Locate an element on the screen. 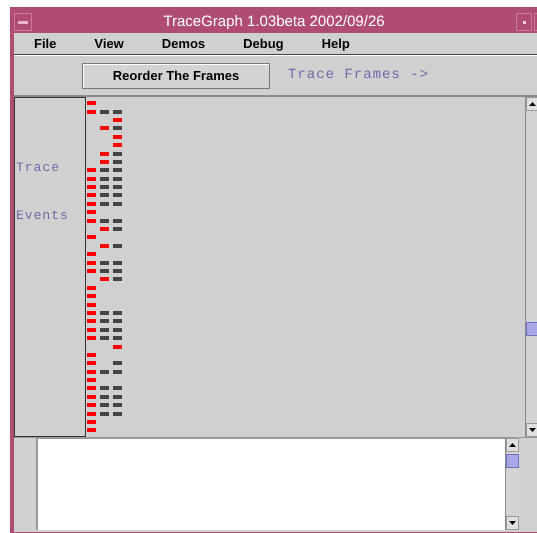 The width and height of the screenshot is (537, 533). reorder-button: Reorder The Frames is located at coordinates (176, 75).